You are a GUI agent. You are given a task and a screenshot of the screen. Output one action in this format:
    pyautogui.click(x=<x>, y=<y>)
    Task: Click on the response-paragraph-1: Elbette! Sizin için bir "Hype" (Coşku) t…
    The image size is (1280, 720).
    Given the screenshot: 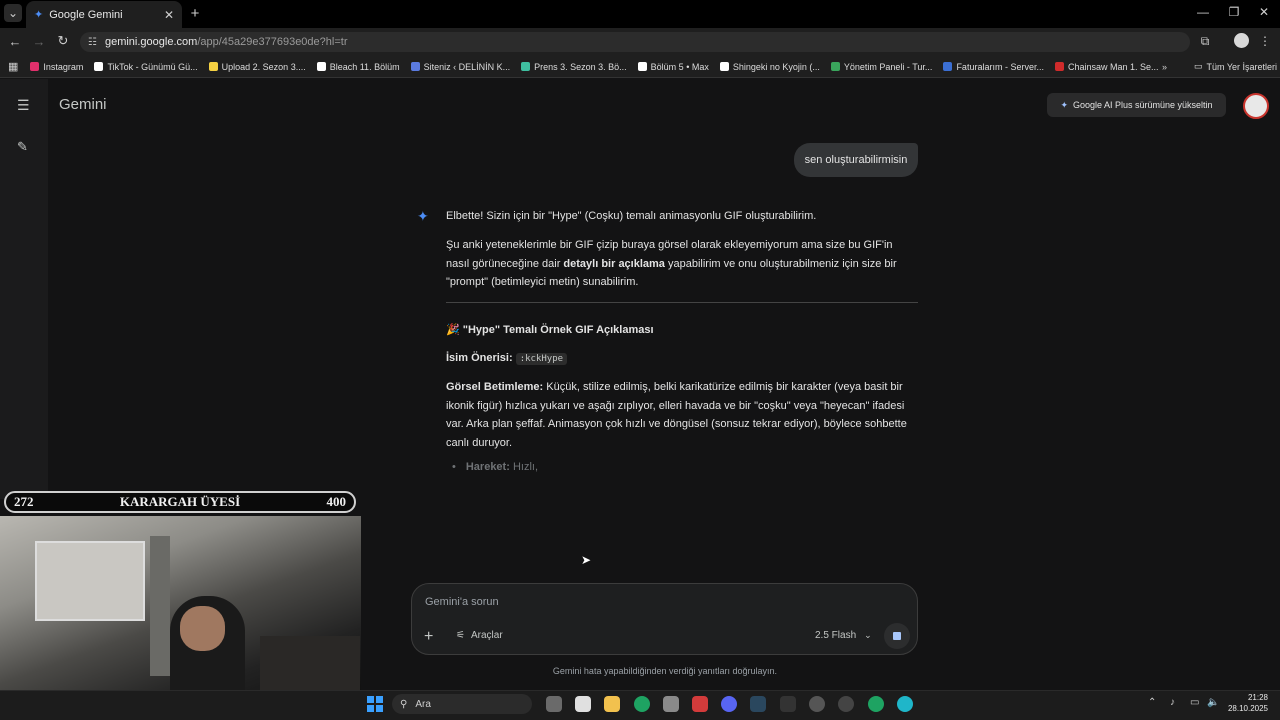 What is the action you would take?
    pyautogui.click(x=631, y=216)
    